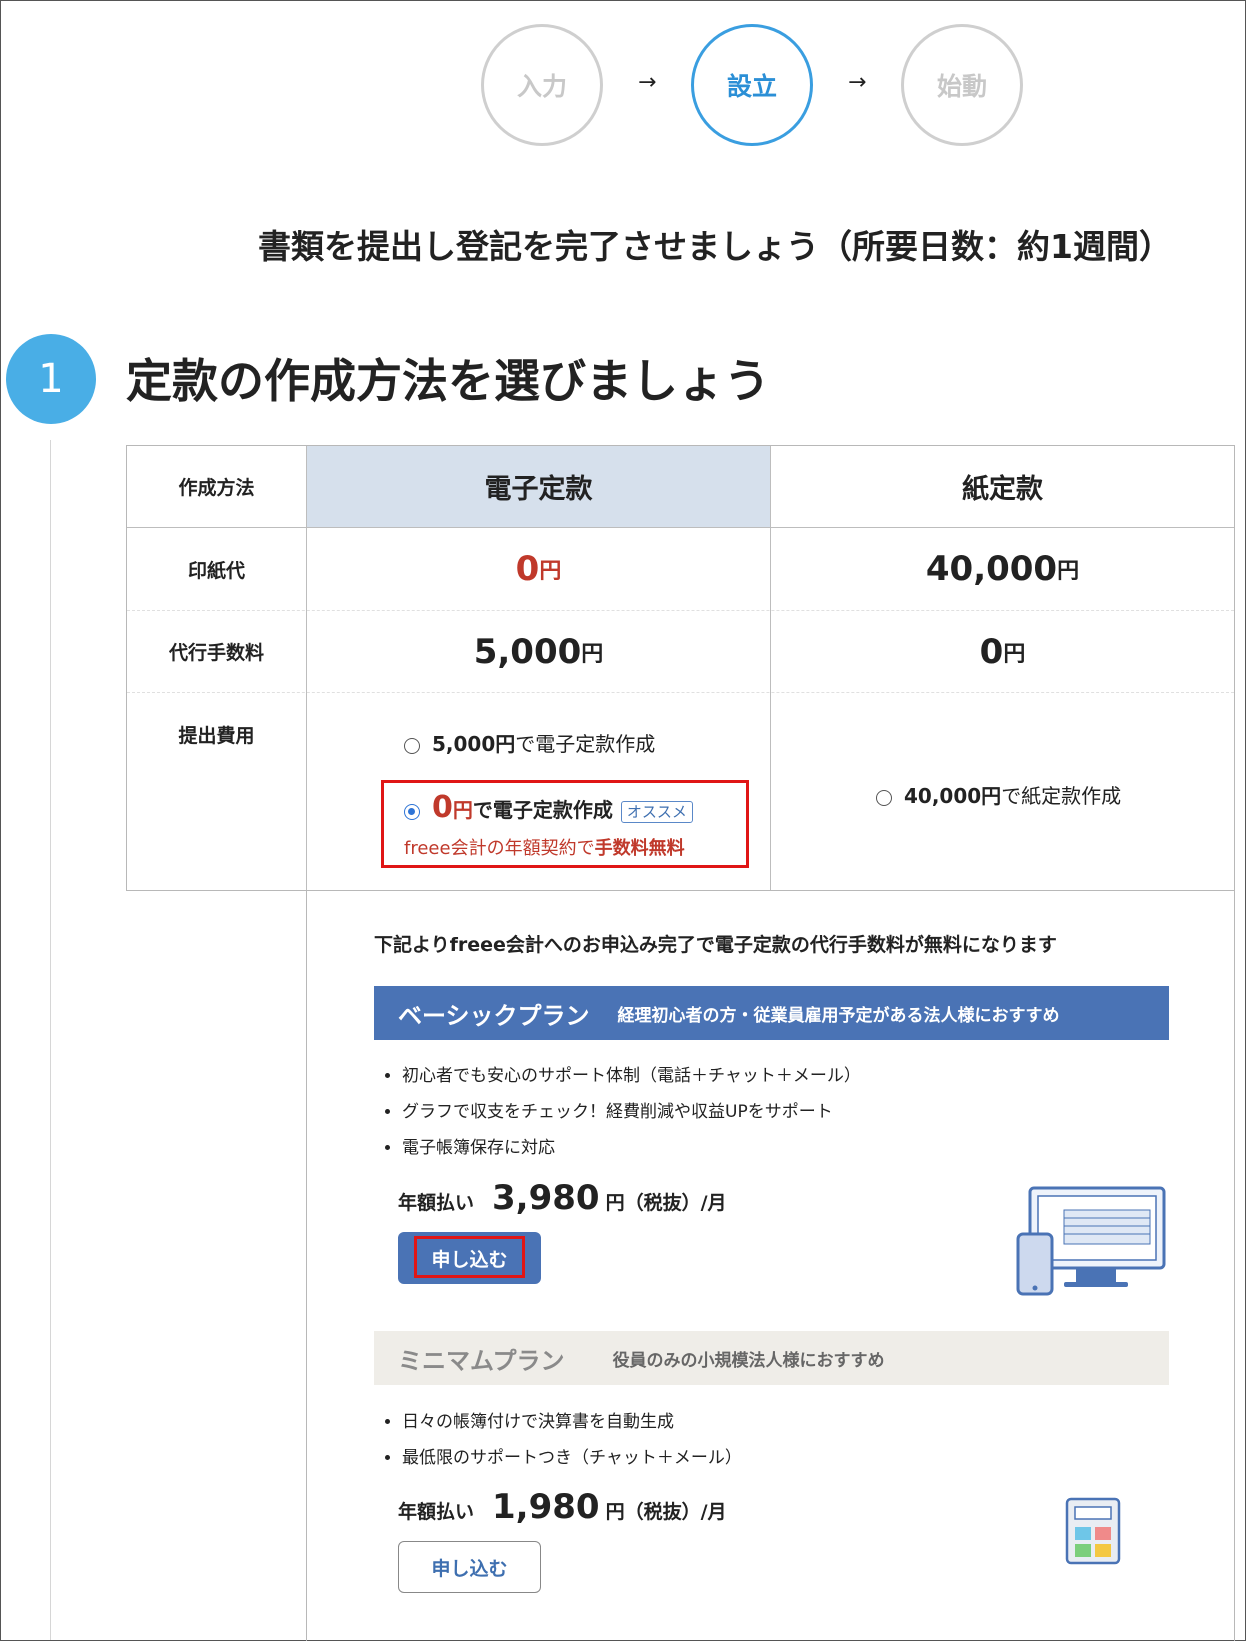  What do you see at coordinates (448, 381) in the screenshot?
I see `section-title: 定款の作成方法を選びましょう` at bounding box center [448, 381].